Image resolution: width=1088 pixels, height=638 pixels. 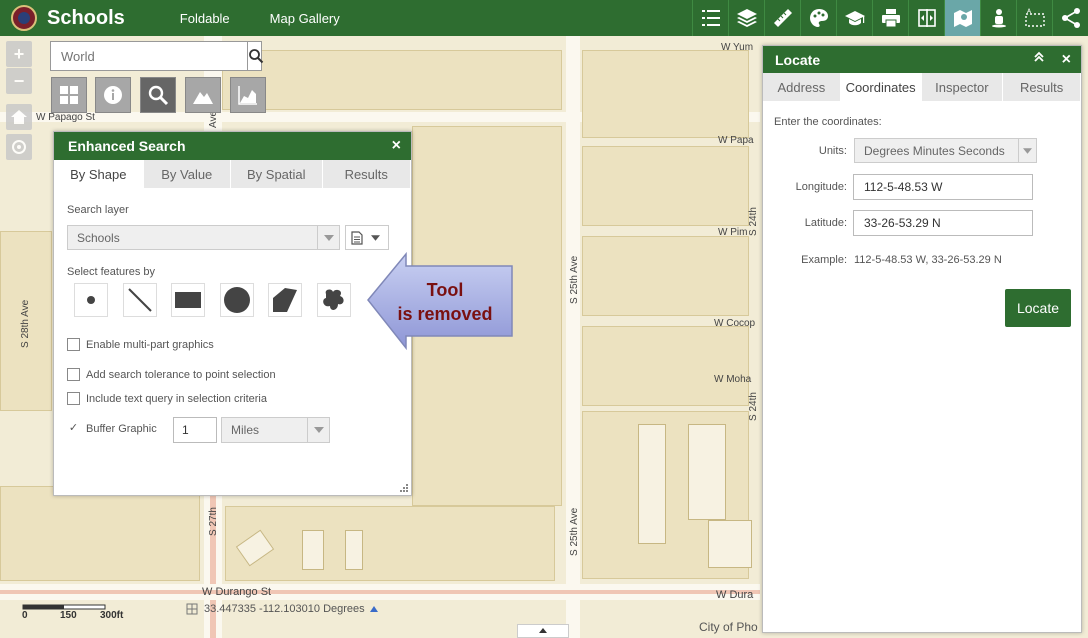 I want to click on my-location-button, so click(x=19, y=147).